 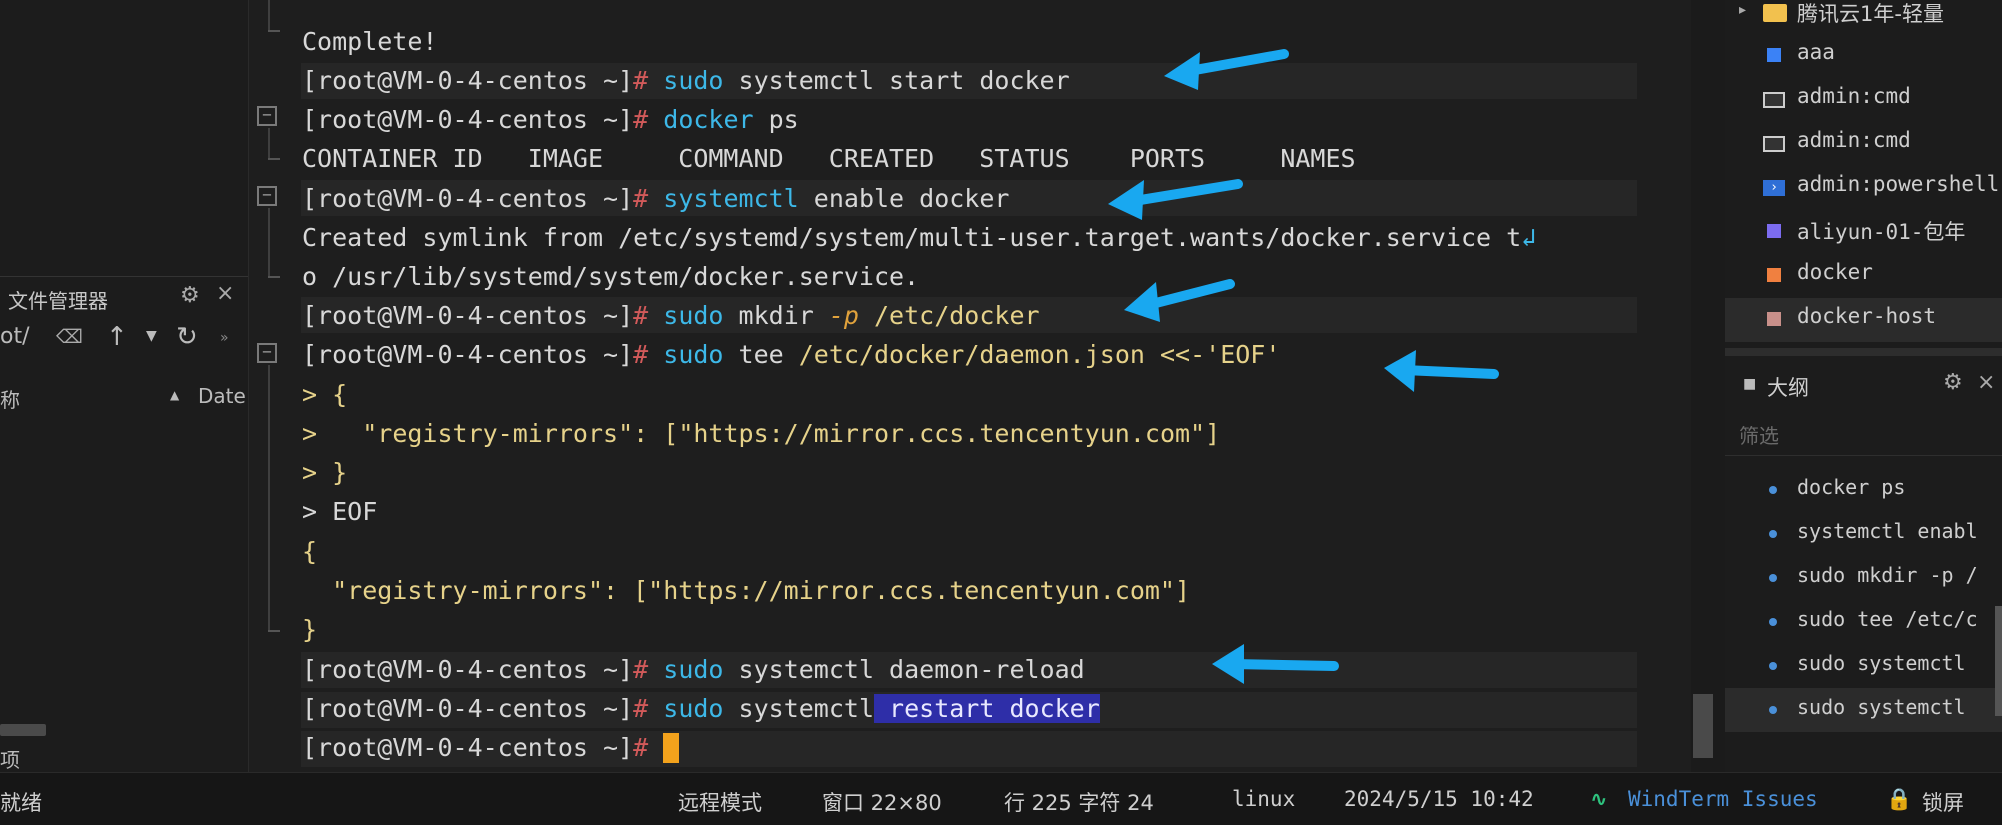 I want to click on session-item: docker, so click(x=1863, y=276).